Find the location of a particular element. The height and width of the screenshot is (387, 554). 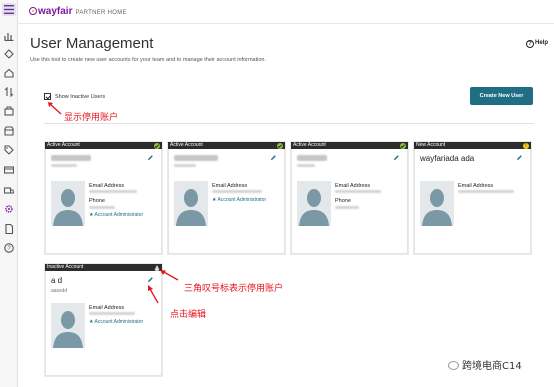

card-status: Inactive Account is located at coordinates (65, 267).